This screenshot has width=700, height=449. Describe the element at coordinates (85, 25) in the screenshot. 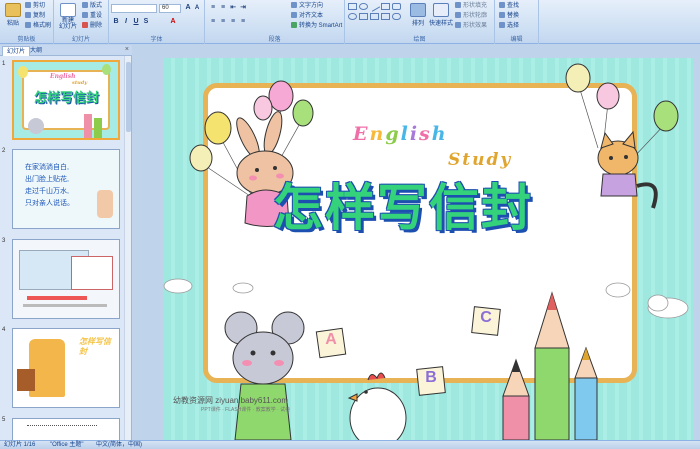

I see `delete-icon` at that location.